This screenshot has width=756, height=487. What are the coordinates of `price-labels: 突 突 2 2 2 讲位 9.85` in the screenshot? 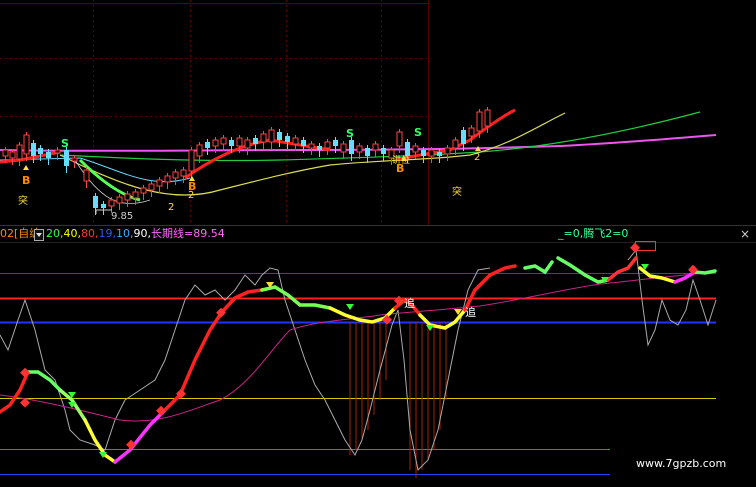 It's located at (249, 187).